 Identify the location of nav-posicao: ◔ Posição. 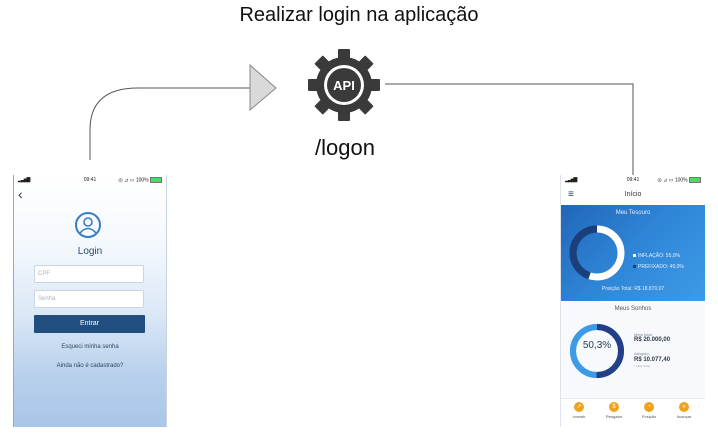
(649, 410).